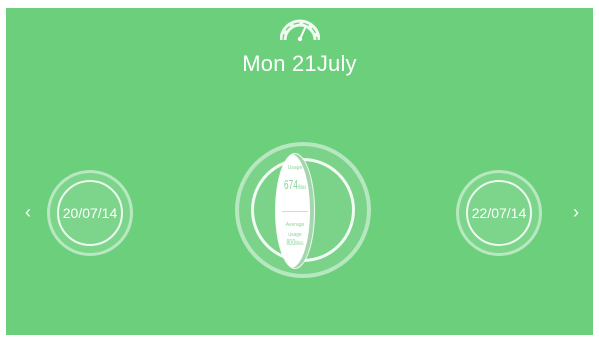 Image resolution: width=599 pixels, height=341 pixels. What do you see at coordinates (300, 30) in the screenshot?
I see `speedometer-icon` at bounding box center [300, 30].